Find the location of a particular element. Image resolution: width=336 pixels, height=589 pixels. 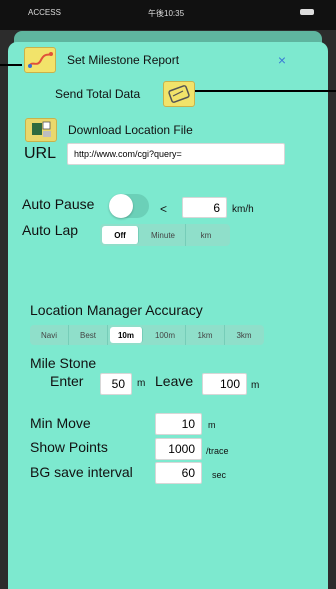

auto-lap-segmented: Off Minute km is located at coordinates (165, 235).